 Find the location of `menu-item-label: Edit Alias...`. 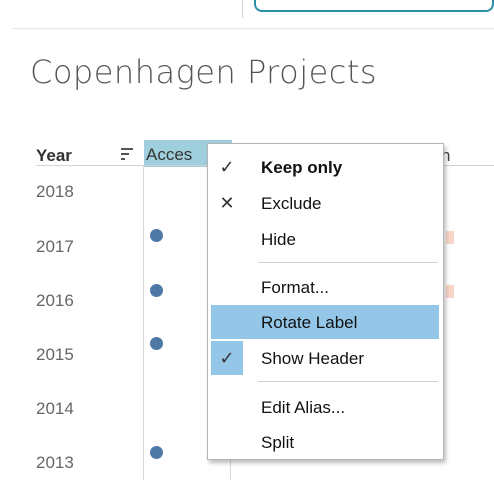

menu-item-label: Edit Alias... is located at coordinates (303, 407).